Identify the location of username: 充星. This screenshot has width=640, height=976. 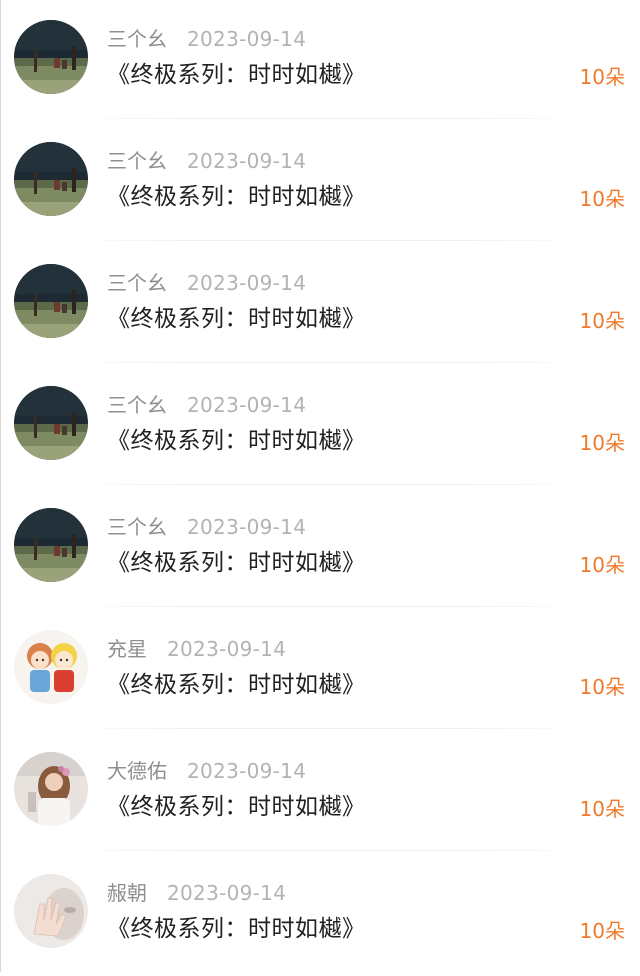
(127, 649).